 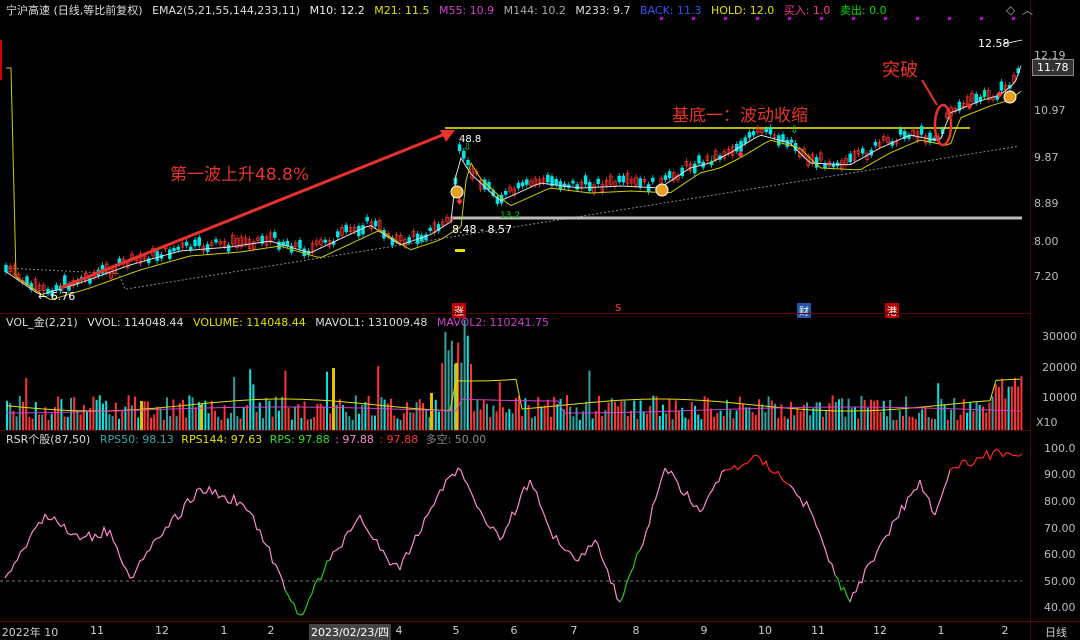 What do you see at coordinates (333, 399) in the screenshot?
I see `volume-bar-highlight` at bounding box center [333, 399].